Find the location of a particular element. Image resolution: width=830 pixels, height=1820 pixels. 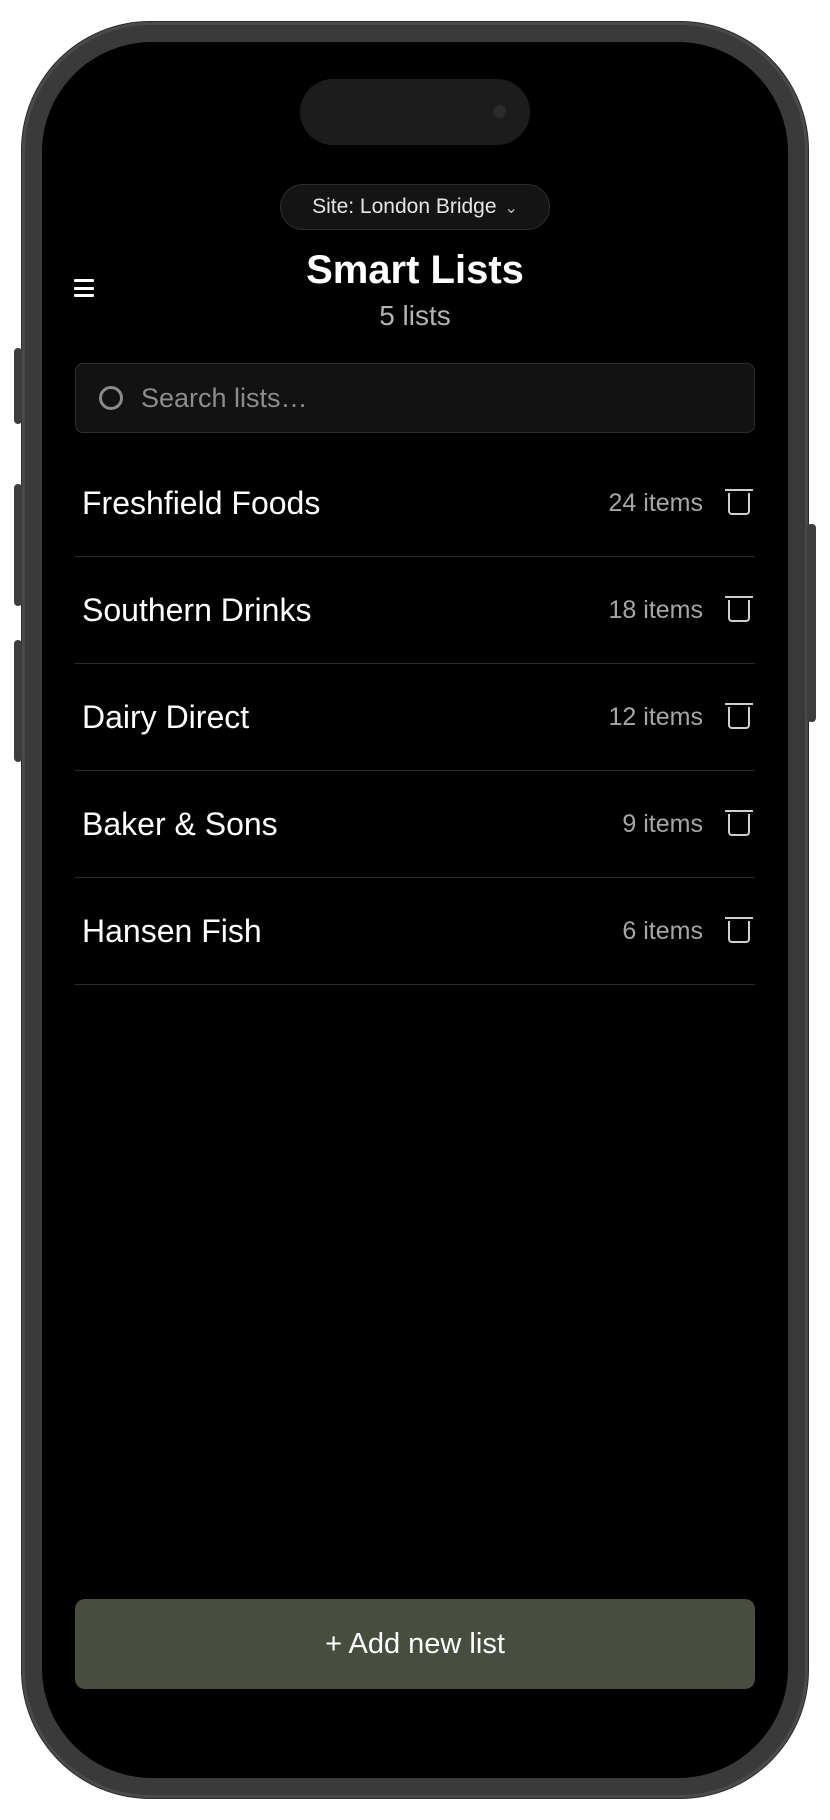

search-bar is located at coordinates (415, 398).